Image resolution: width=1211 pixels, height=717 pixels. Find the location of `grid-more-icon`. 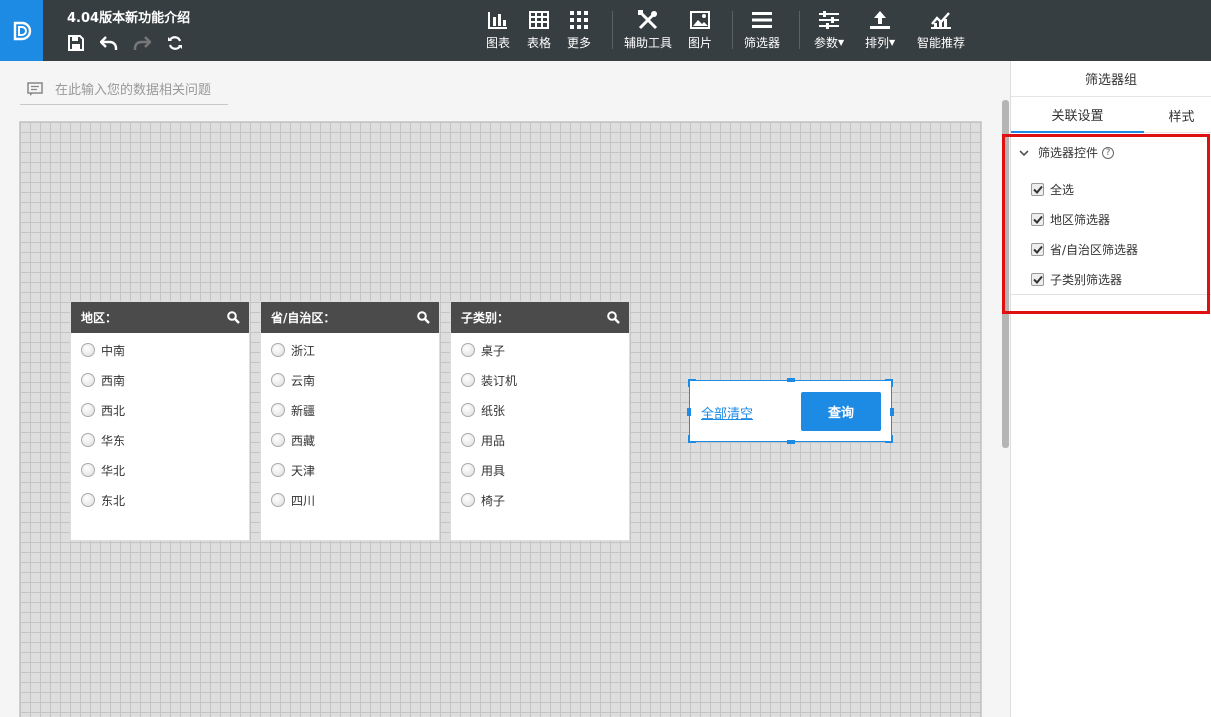

grid-more-icon is located at coordinates (579, 20).